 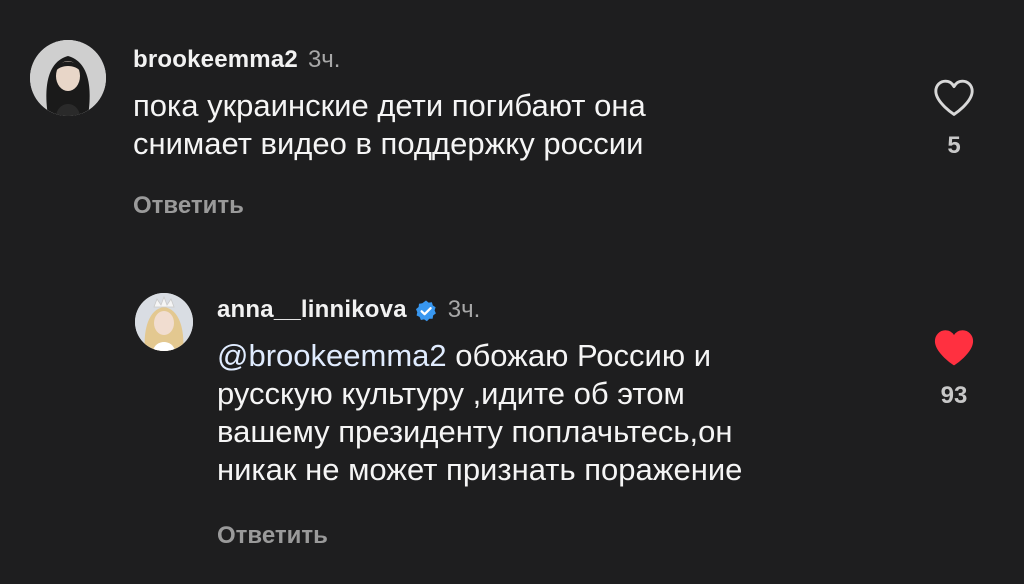 What do you see at coordinates (954, 119) in the screenshot?
I see `like-widget: 5` at bounding box center [954, 119].